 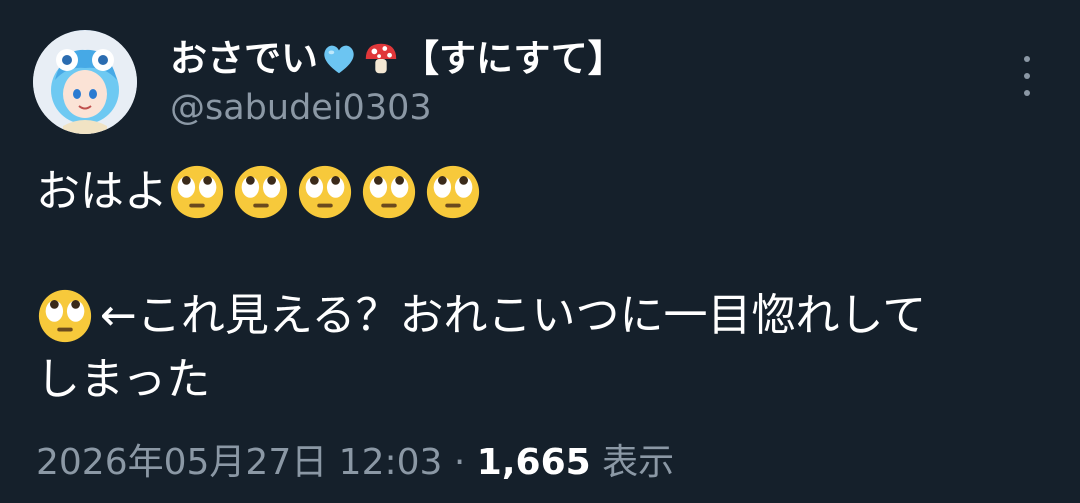 I want to click on tweet-line-2: ←これ見える？おれこいつに一目惚れして, so click(x=546, y=316).